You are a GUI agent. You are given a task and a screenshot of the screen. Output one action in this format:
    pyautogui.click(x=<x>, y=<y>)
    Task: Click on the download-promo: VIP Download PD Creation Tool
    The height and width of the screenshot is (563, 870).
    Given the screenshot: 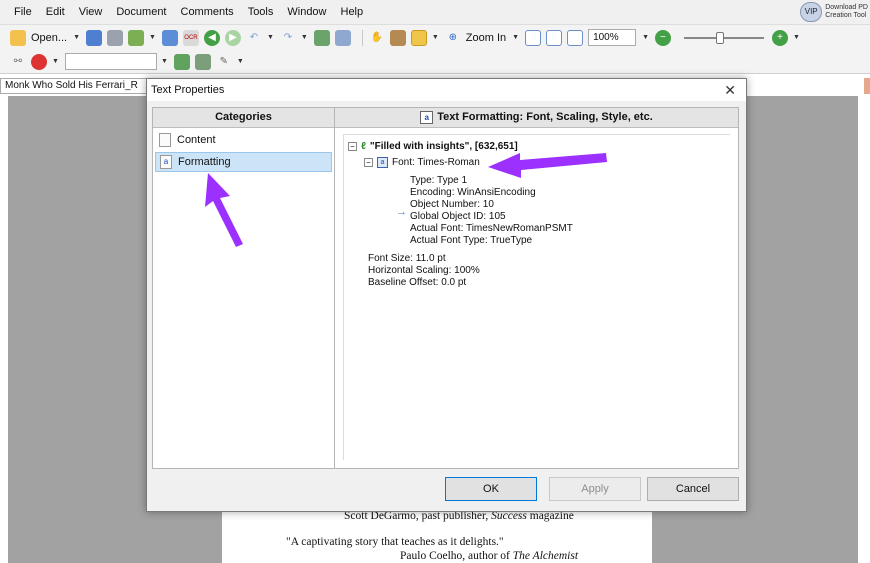 What is the action you would take?
    pyautogui.click(x=834, y=12)
    